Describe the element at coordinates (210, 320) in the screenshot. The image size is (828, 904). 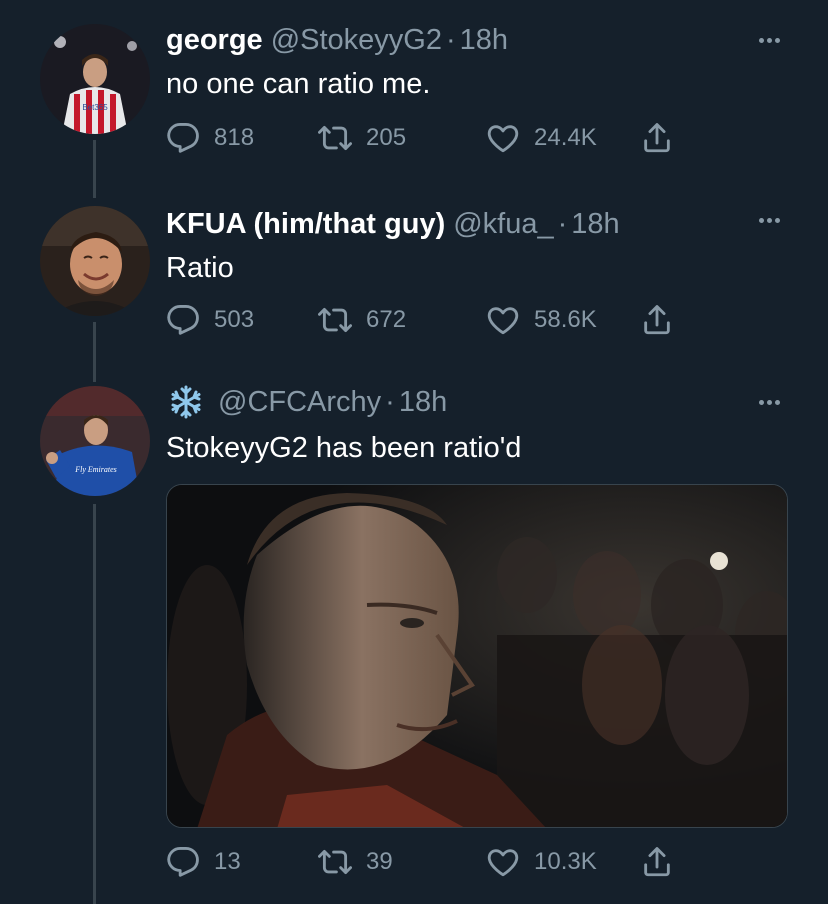
I see `reply-button: 503` at that location.